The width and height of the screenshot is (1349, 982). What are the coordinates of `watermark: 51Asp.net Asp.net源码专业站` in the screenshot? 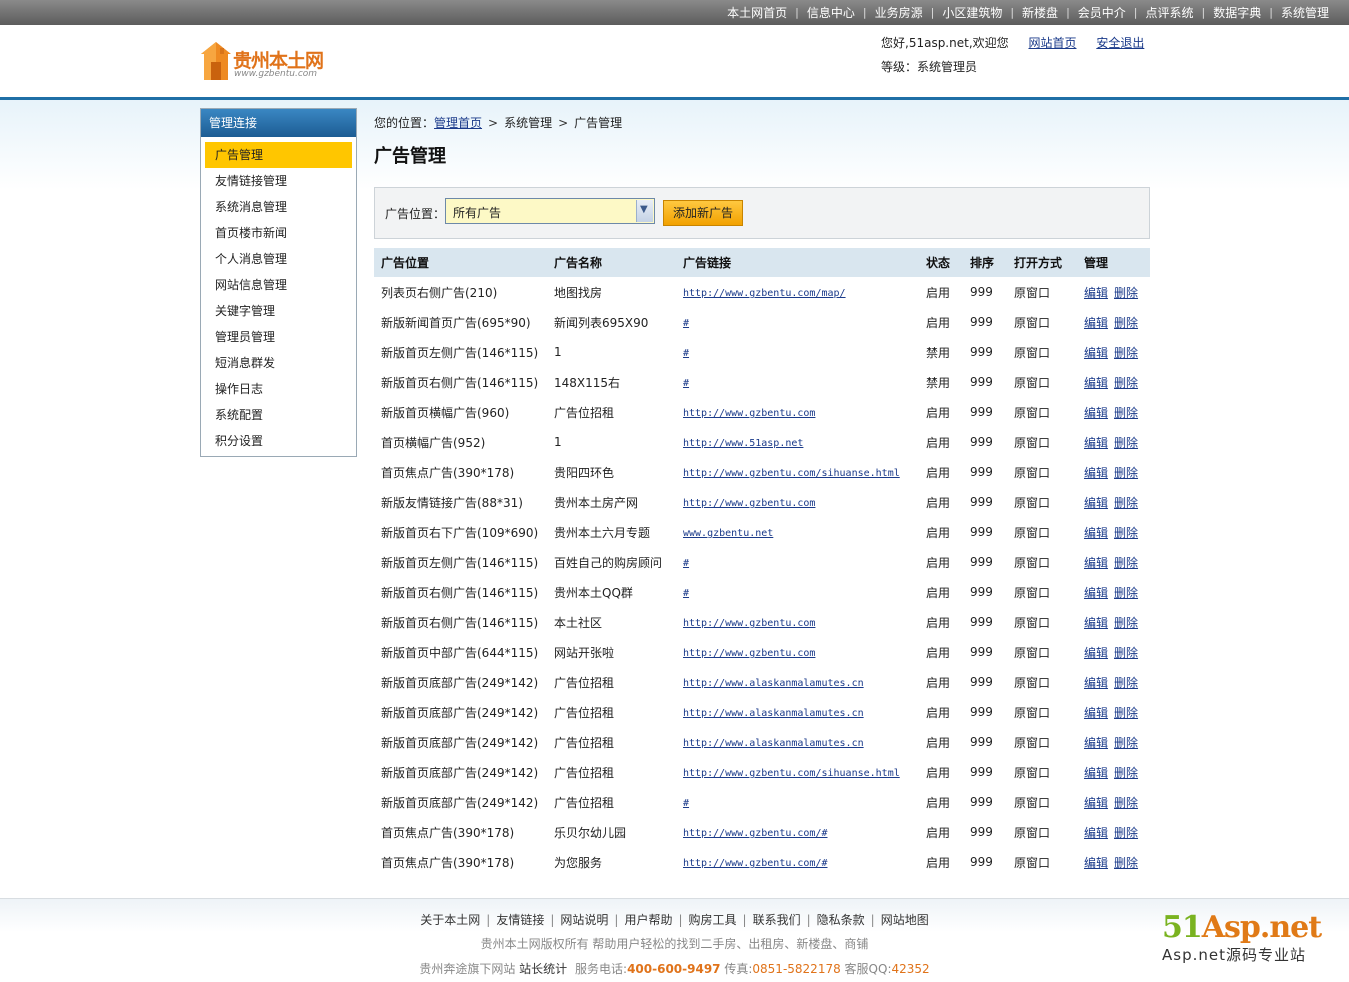 It's located at (1247, 938).